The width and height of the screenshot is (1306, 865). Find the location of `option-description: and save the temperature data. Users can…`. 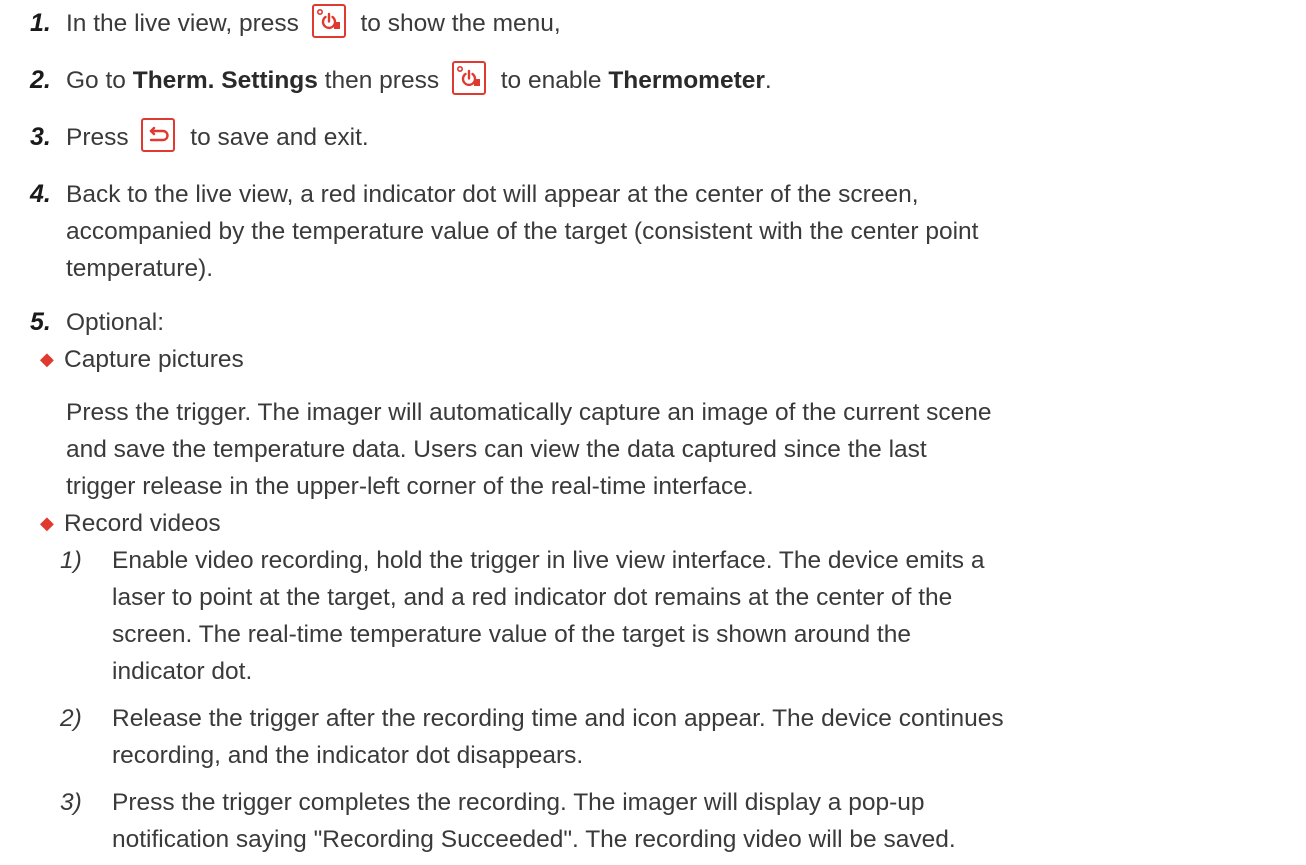

option-description: and save the temperature data. Users can… is located at coordinates (496, 449).